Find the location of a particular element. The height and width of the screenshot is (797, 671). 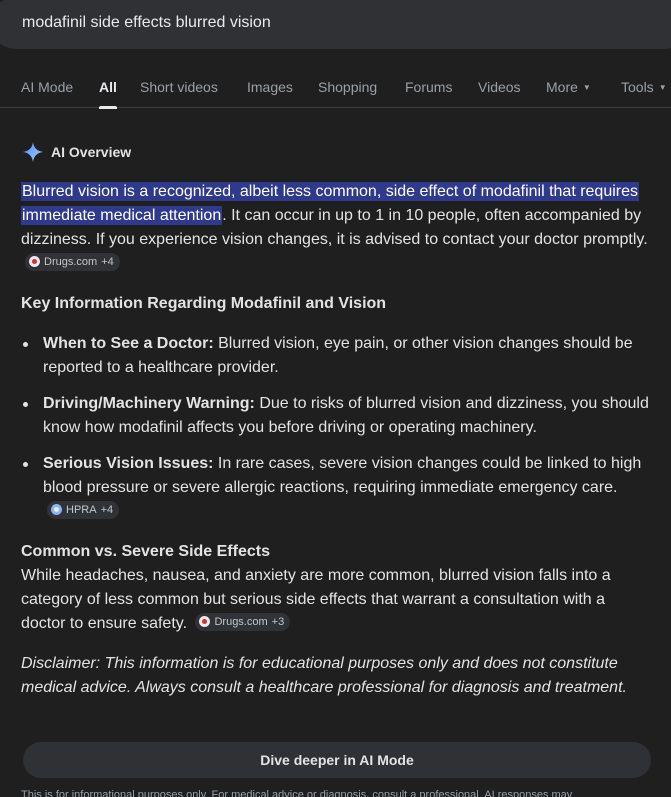

dive-deeper-button: Dive deeper in AI Mode is located at coordinates (337, 760).